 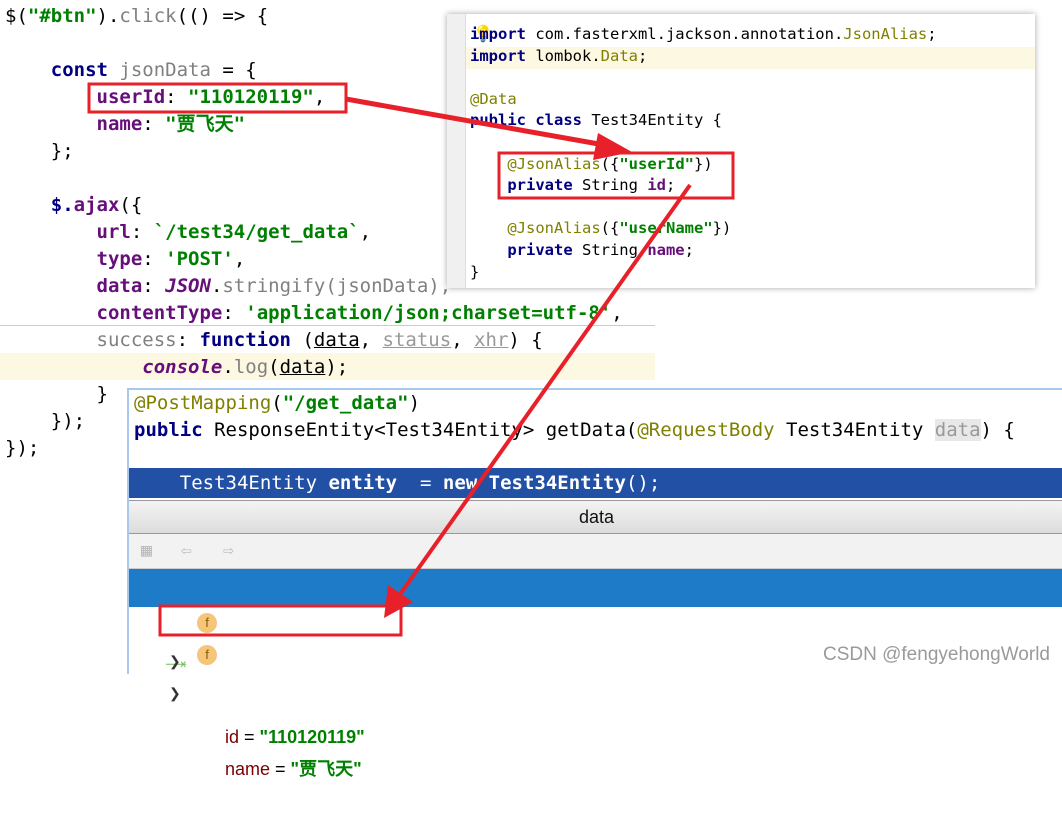 What do you see at coordinates (326, 769) in the screenshot?
I see `field-value: "贾飞天"` at bounding box center [326, 769].